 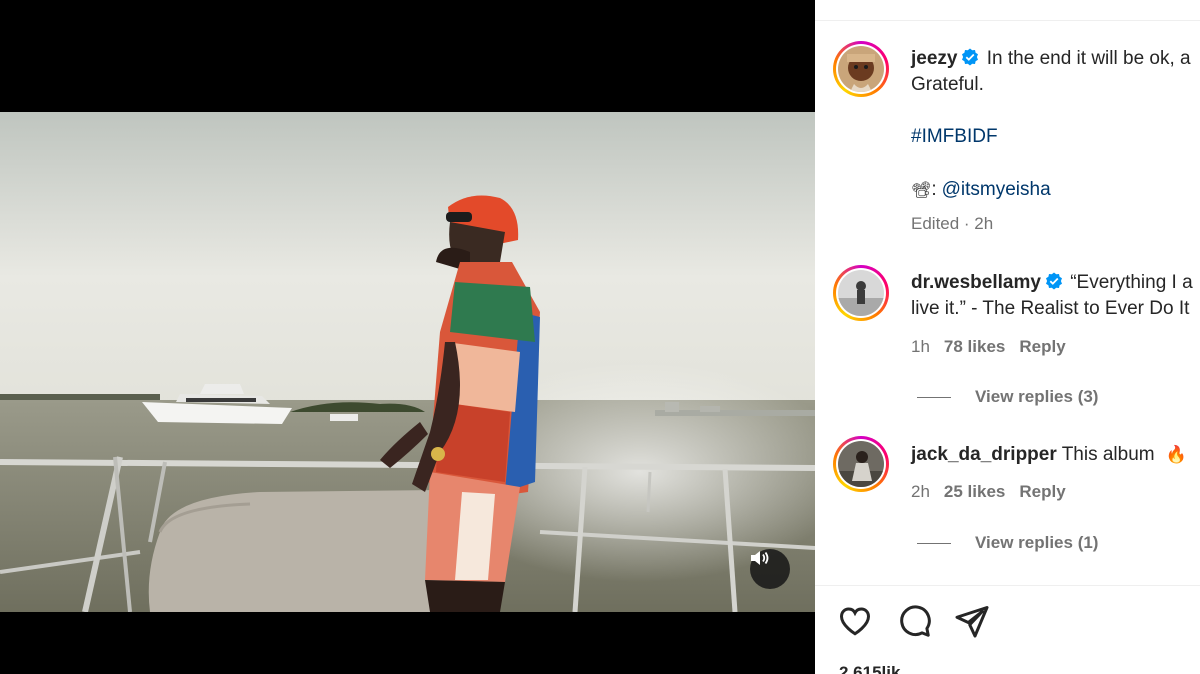 What do you see at coordinates (915, 621) in the screenshot?
I see `comment-icon` at bounding box center [915, 621].